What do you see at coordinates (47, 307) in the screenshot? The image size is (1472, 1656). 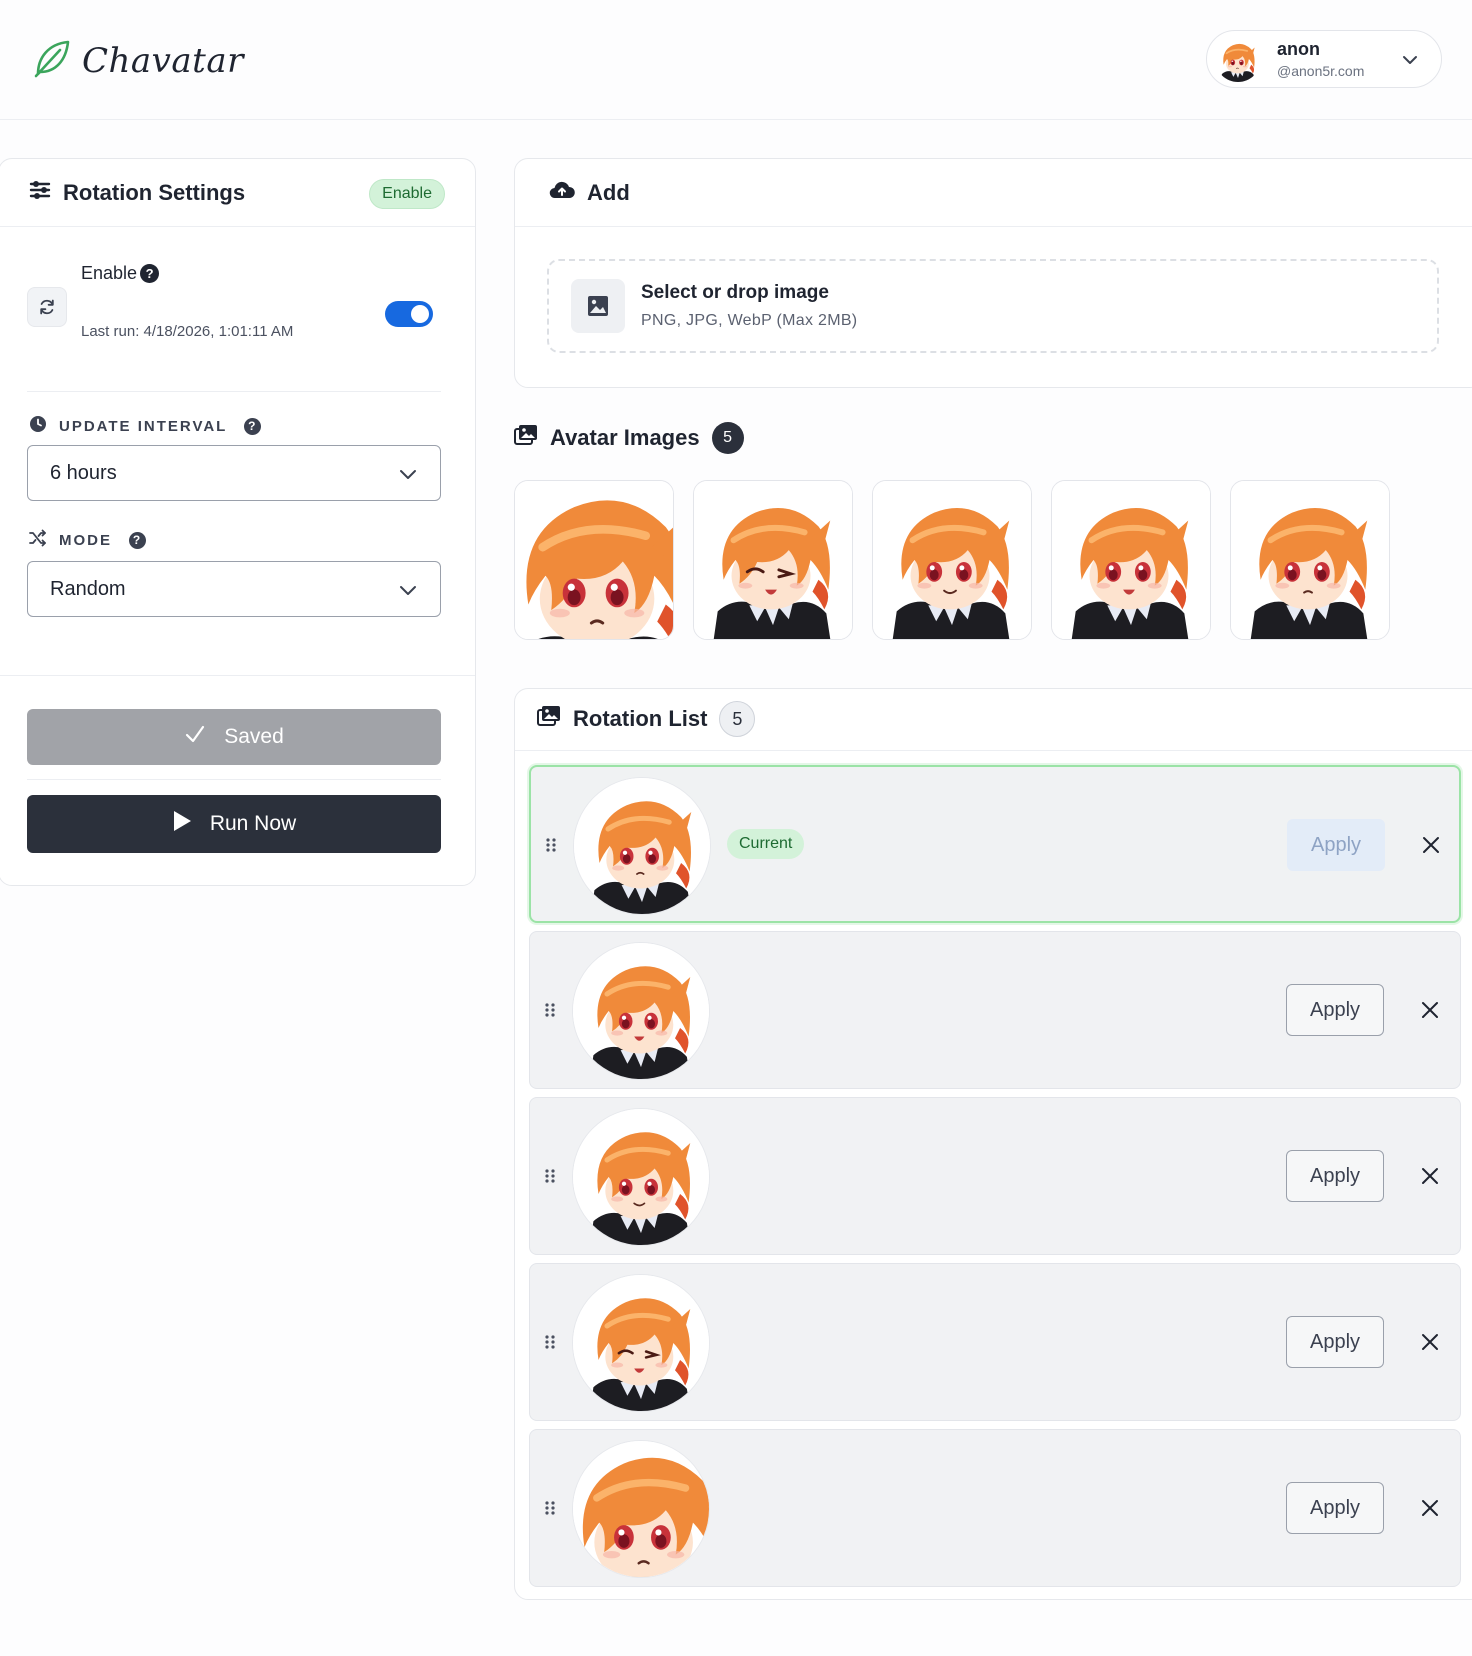 I see `refresh-icon` at bounding box center [47, 307].